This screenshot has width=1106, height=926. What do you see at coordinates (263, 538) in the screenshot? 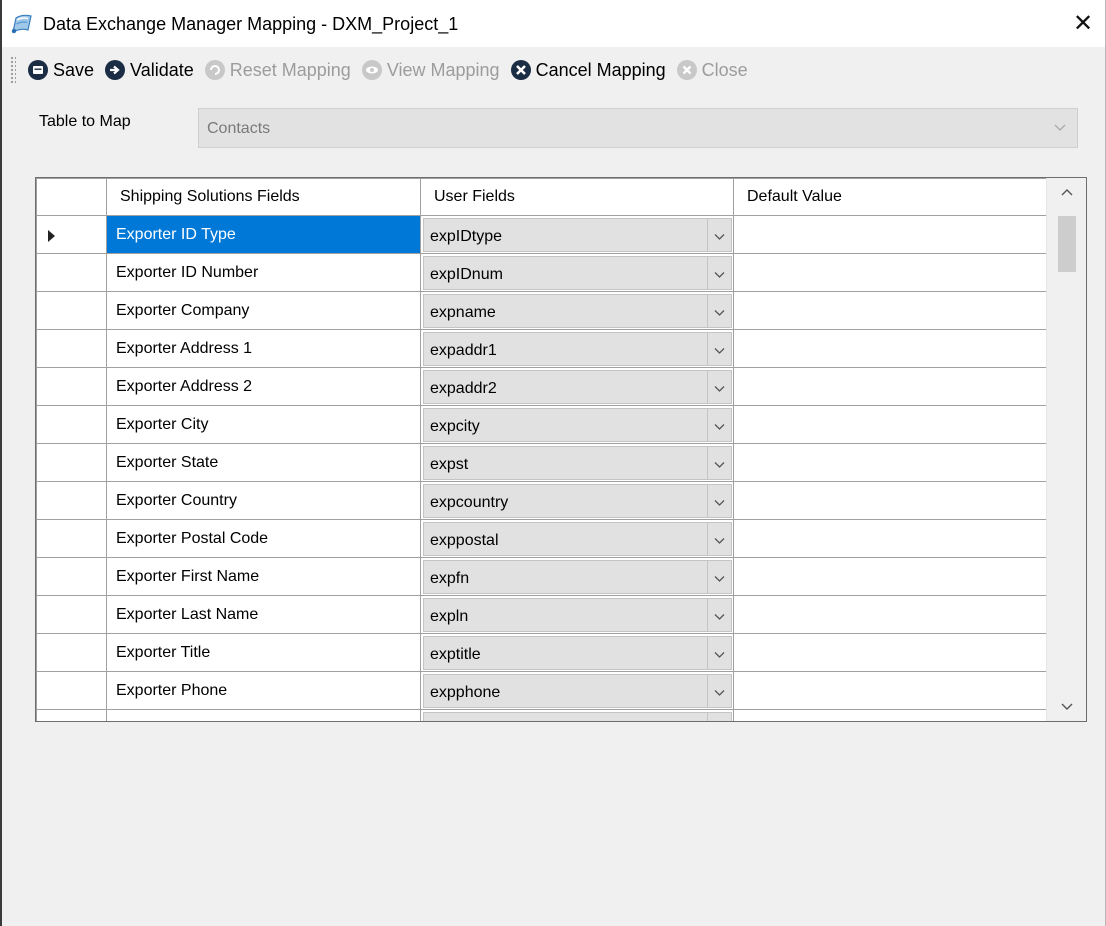
I see `shipping-field-cell: Exporter Postal Code` at bounding box center [263, 538].